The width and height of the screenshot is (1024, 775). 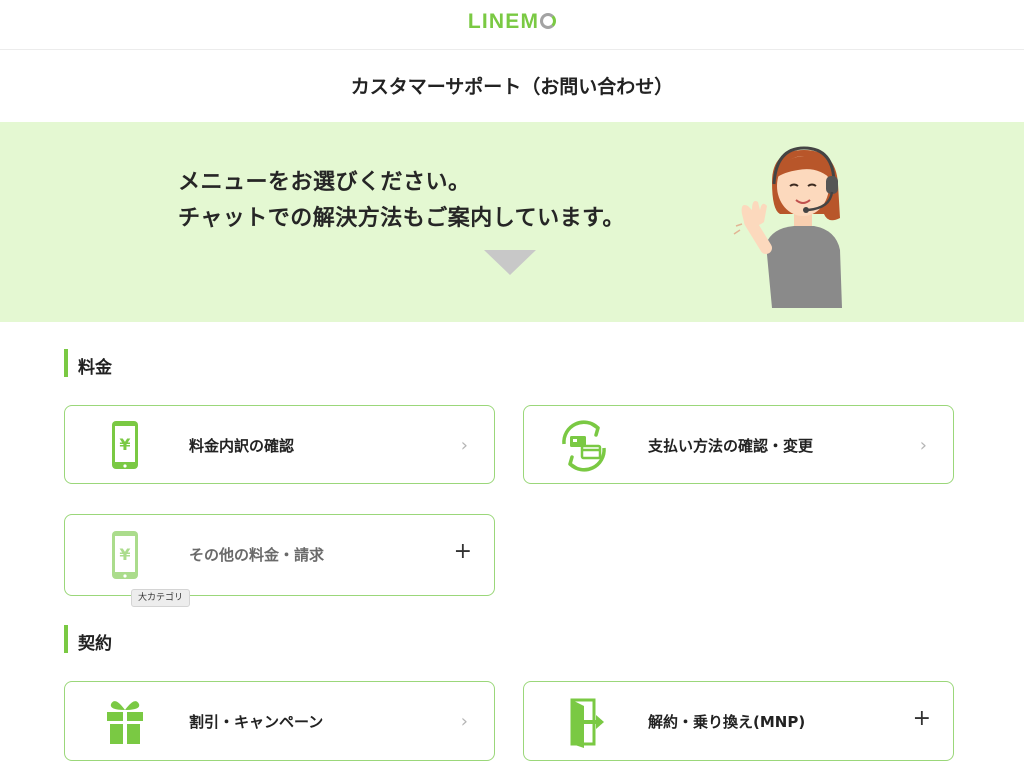 What do you see at coordinates (731, 446) in the screenshot?
I see `card-label: 支払い方法の確認・変更` at bounding box center [731, 446].